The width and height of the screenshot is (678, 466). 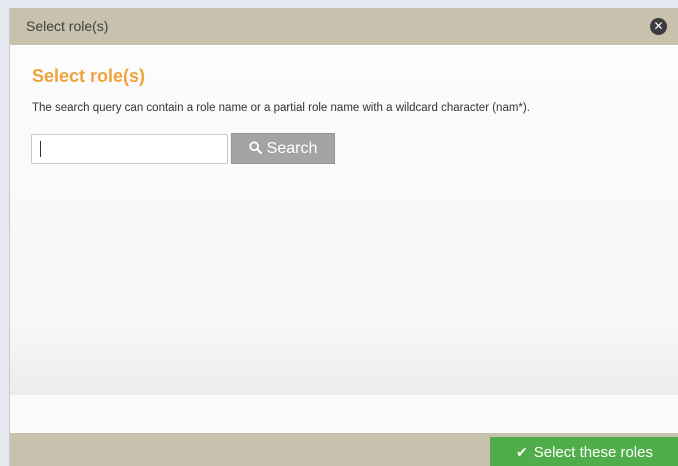 What do you see at coordinates (658, 26) in the screenshot?
I see `close-icon: ✕` at bounding box center [658, 26].